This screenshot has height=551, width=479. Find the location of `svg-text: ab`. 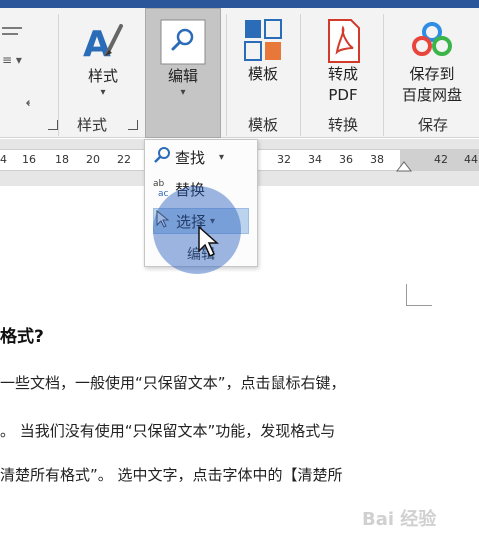

svg-text: ab is located at coordinates (159, 184).